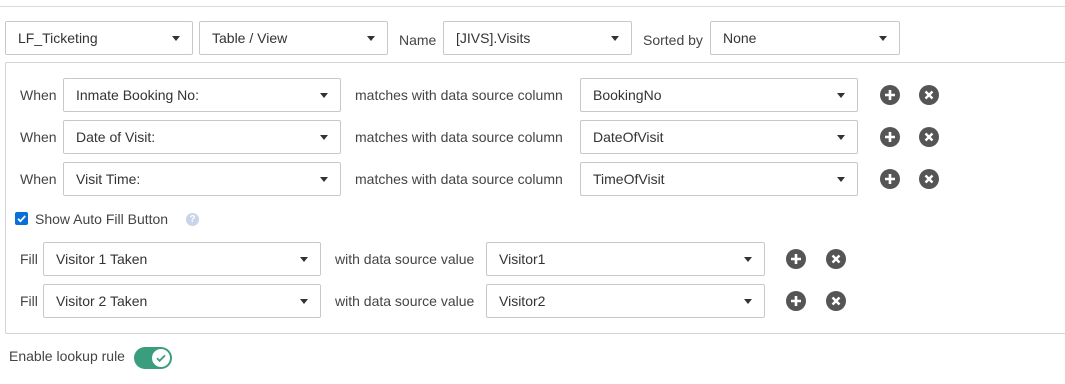 The image size is (1065, 384). What do you see at coordinates (625, 259) in the screenshot?
I see `fill-value-select: Visitor1` at bounding box center [625, 259].